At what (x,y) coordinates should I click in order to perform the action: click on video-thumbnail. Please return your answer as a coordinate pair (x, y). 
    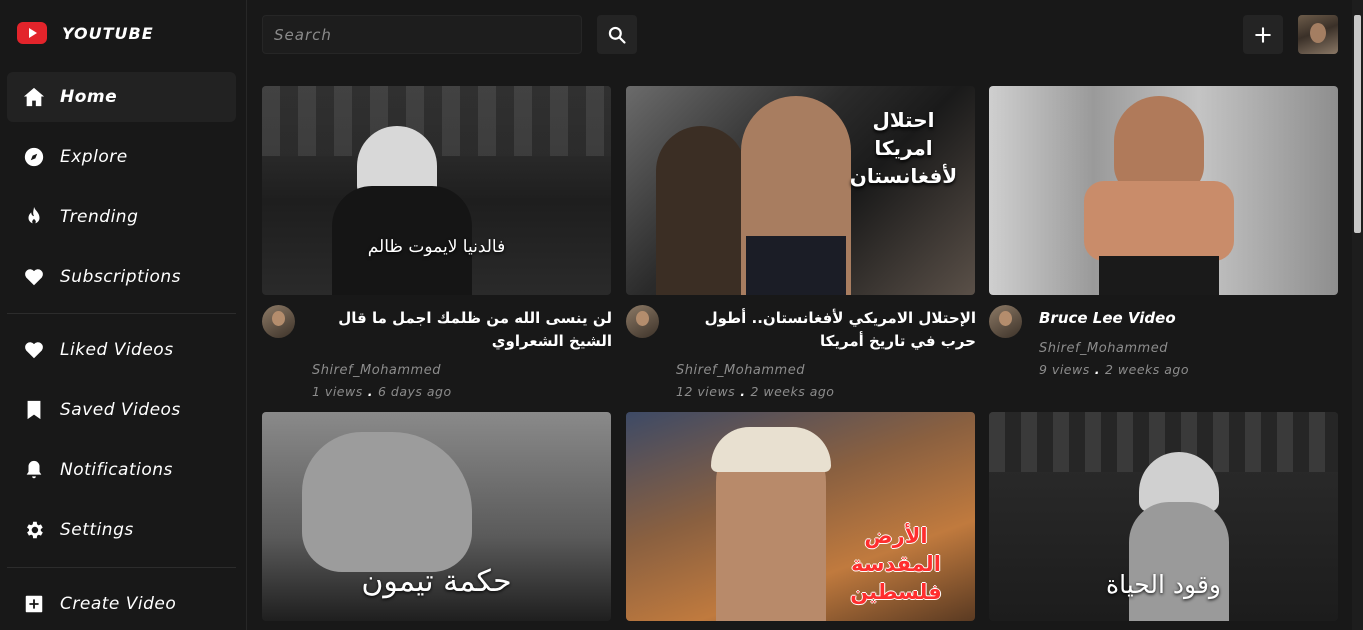
    Looking at the image, I should click on (1163, 190).